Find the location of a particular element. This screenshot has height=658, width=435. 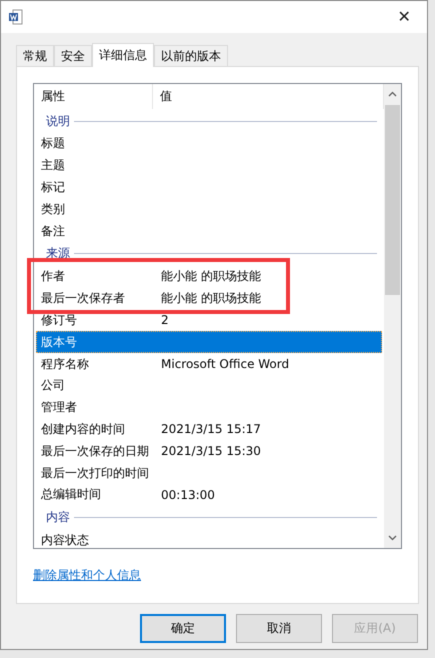

property-row: 创建内容的时间 2021/3/15 15:17 is located at coordinates (209, 429).